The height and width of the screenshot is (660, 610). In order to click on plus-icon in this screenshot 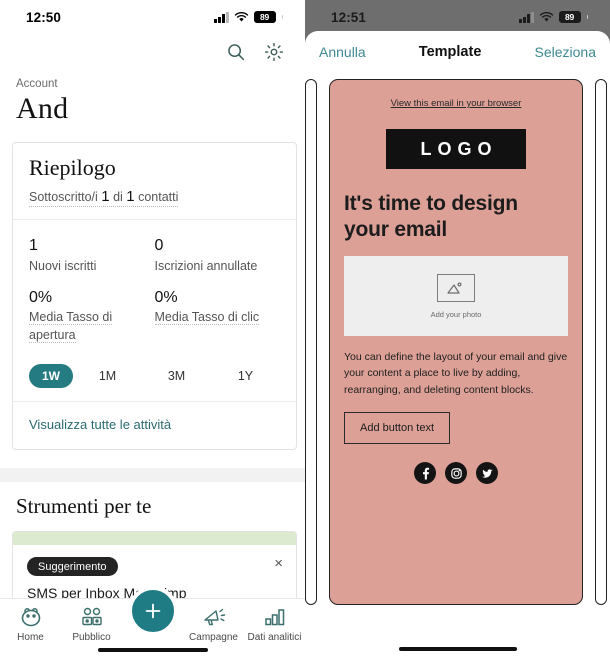, I will do `click(153, 611)`.